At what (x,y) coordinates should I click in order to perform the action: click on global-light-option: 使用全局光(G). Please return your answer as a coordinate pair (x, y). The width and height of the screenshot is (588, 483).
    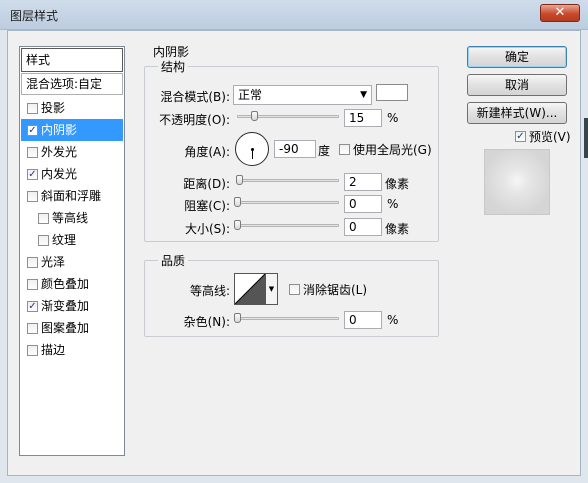
    Looking at the image, I should click on (385, 149).